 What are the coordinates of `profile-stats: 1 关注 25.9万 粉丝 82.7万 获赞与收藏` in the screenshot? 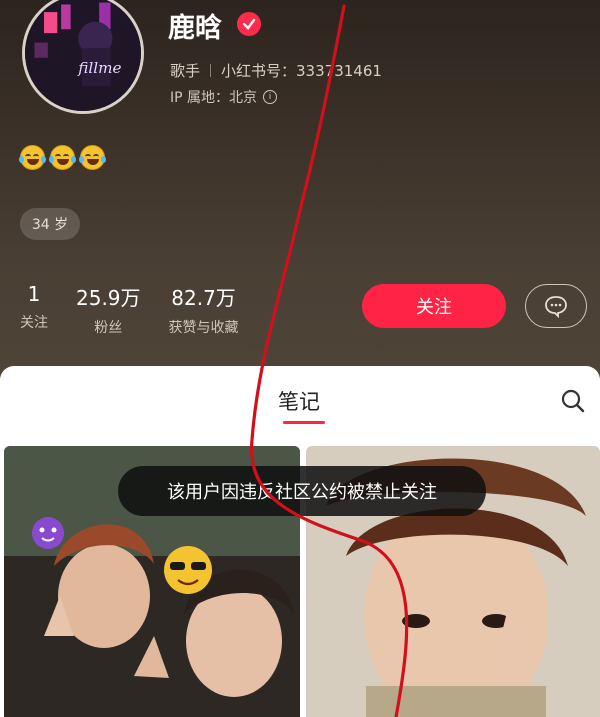 It's located at (129, 309).